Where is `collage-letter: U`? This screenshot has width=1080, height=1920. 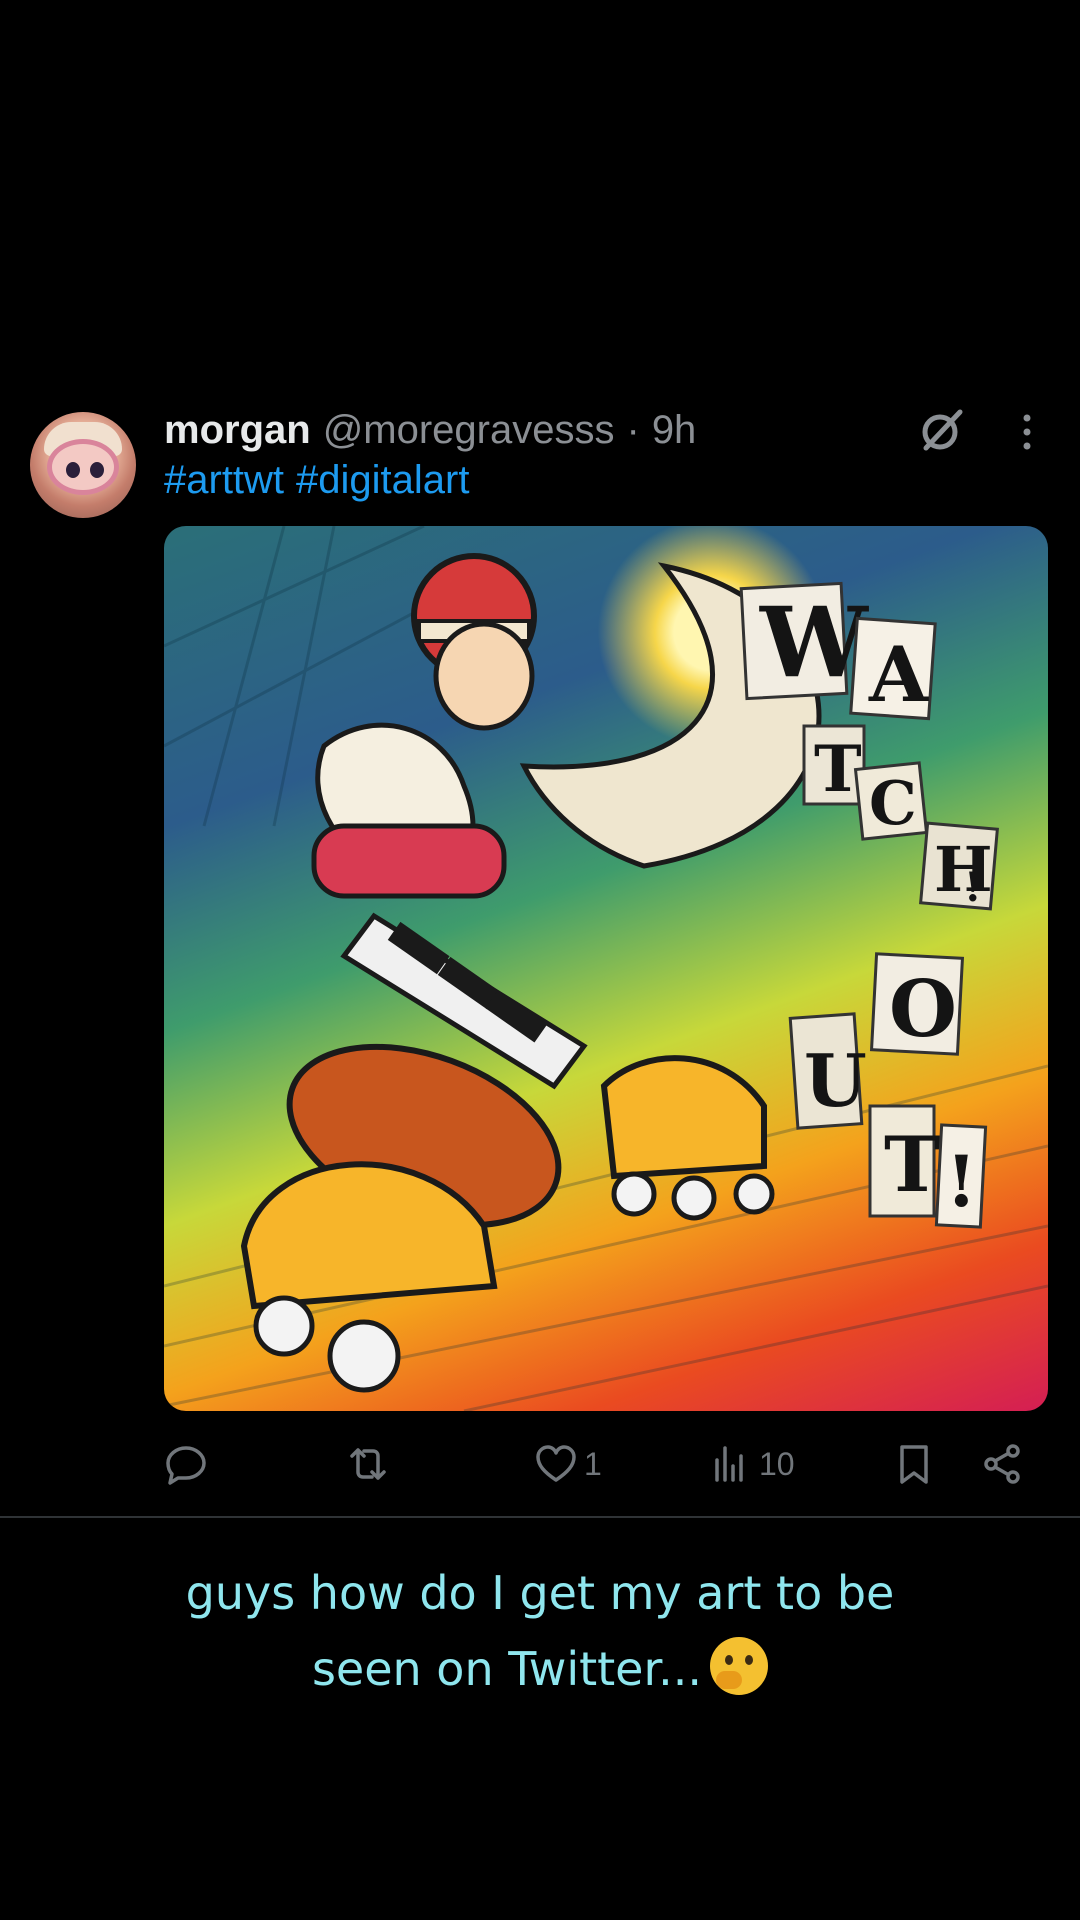
collage-letter: U is located at coordinates (835, 1080).